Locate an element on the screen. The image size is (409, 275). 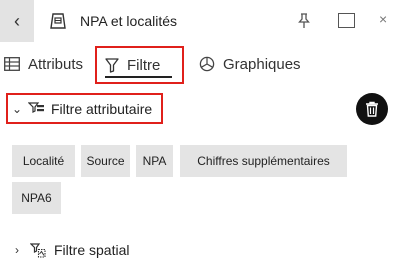
tab-filtre: Filtre is located at coordinates (139, 65).